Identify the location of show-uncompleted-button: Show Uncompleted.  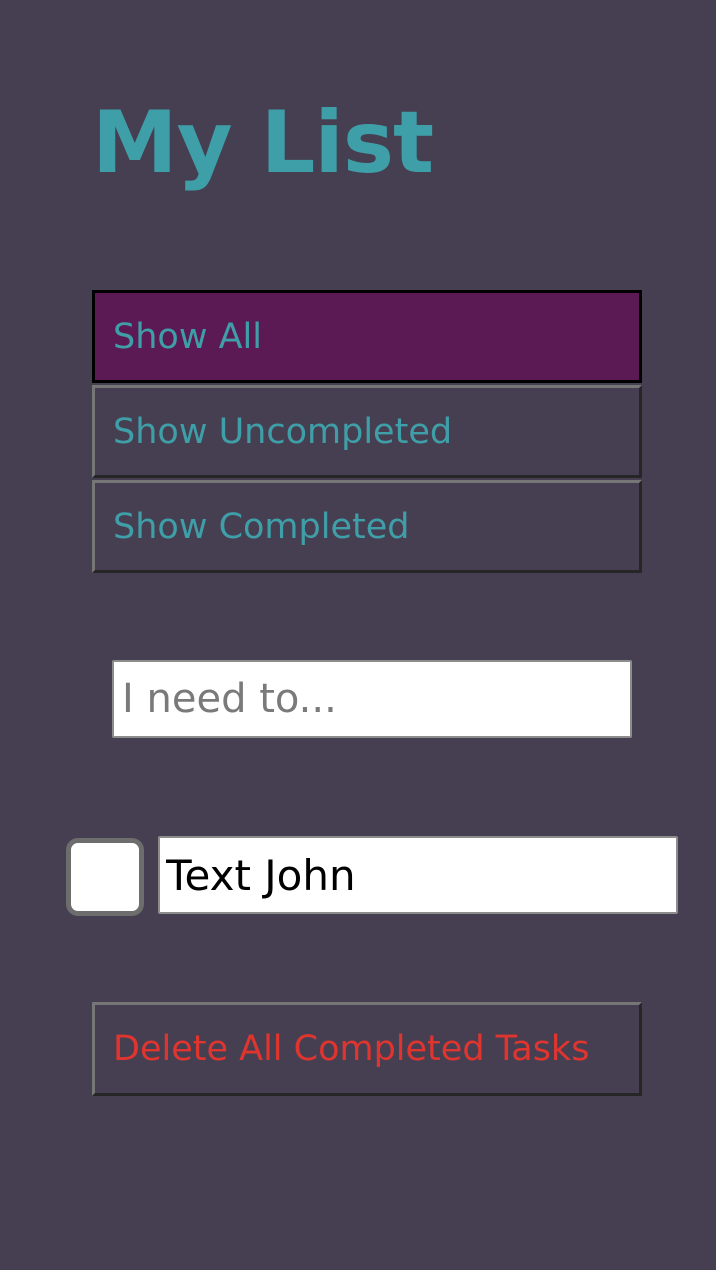
(367, 431).